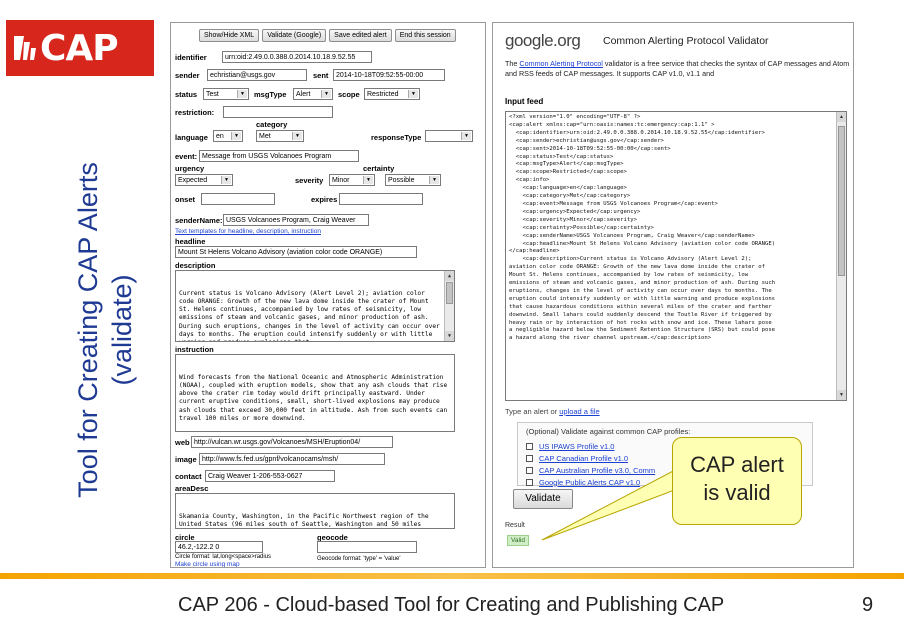 This screenshot has width=904, height=633. I want to click on description-scrollbar: ▲ ▼, so click(449, 306).